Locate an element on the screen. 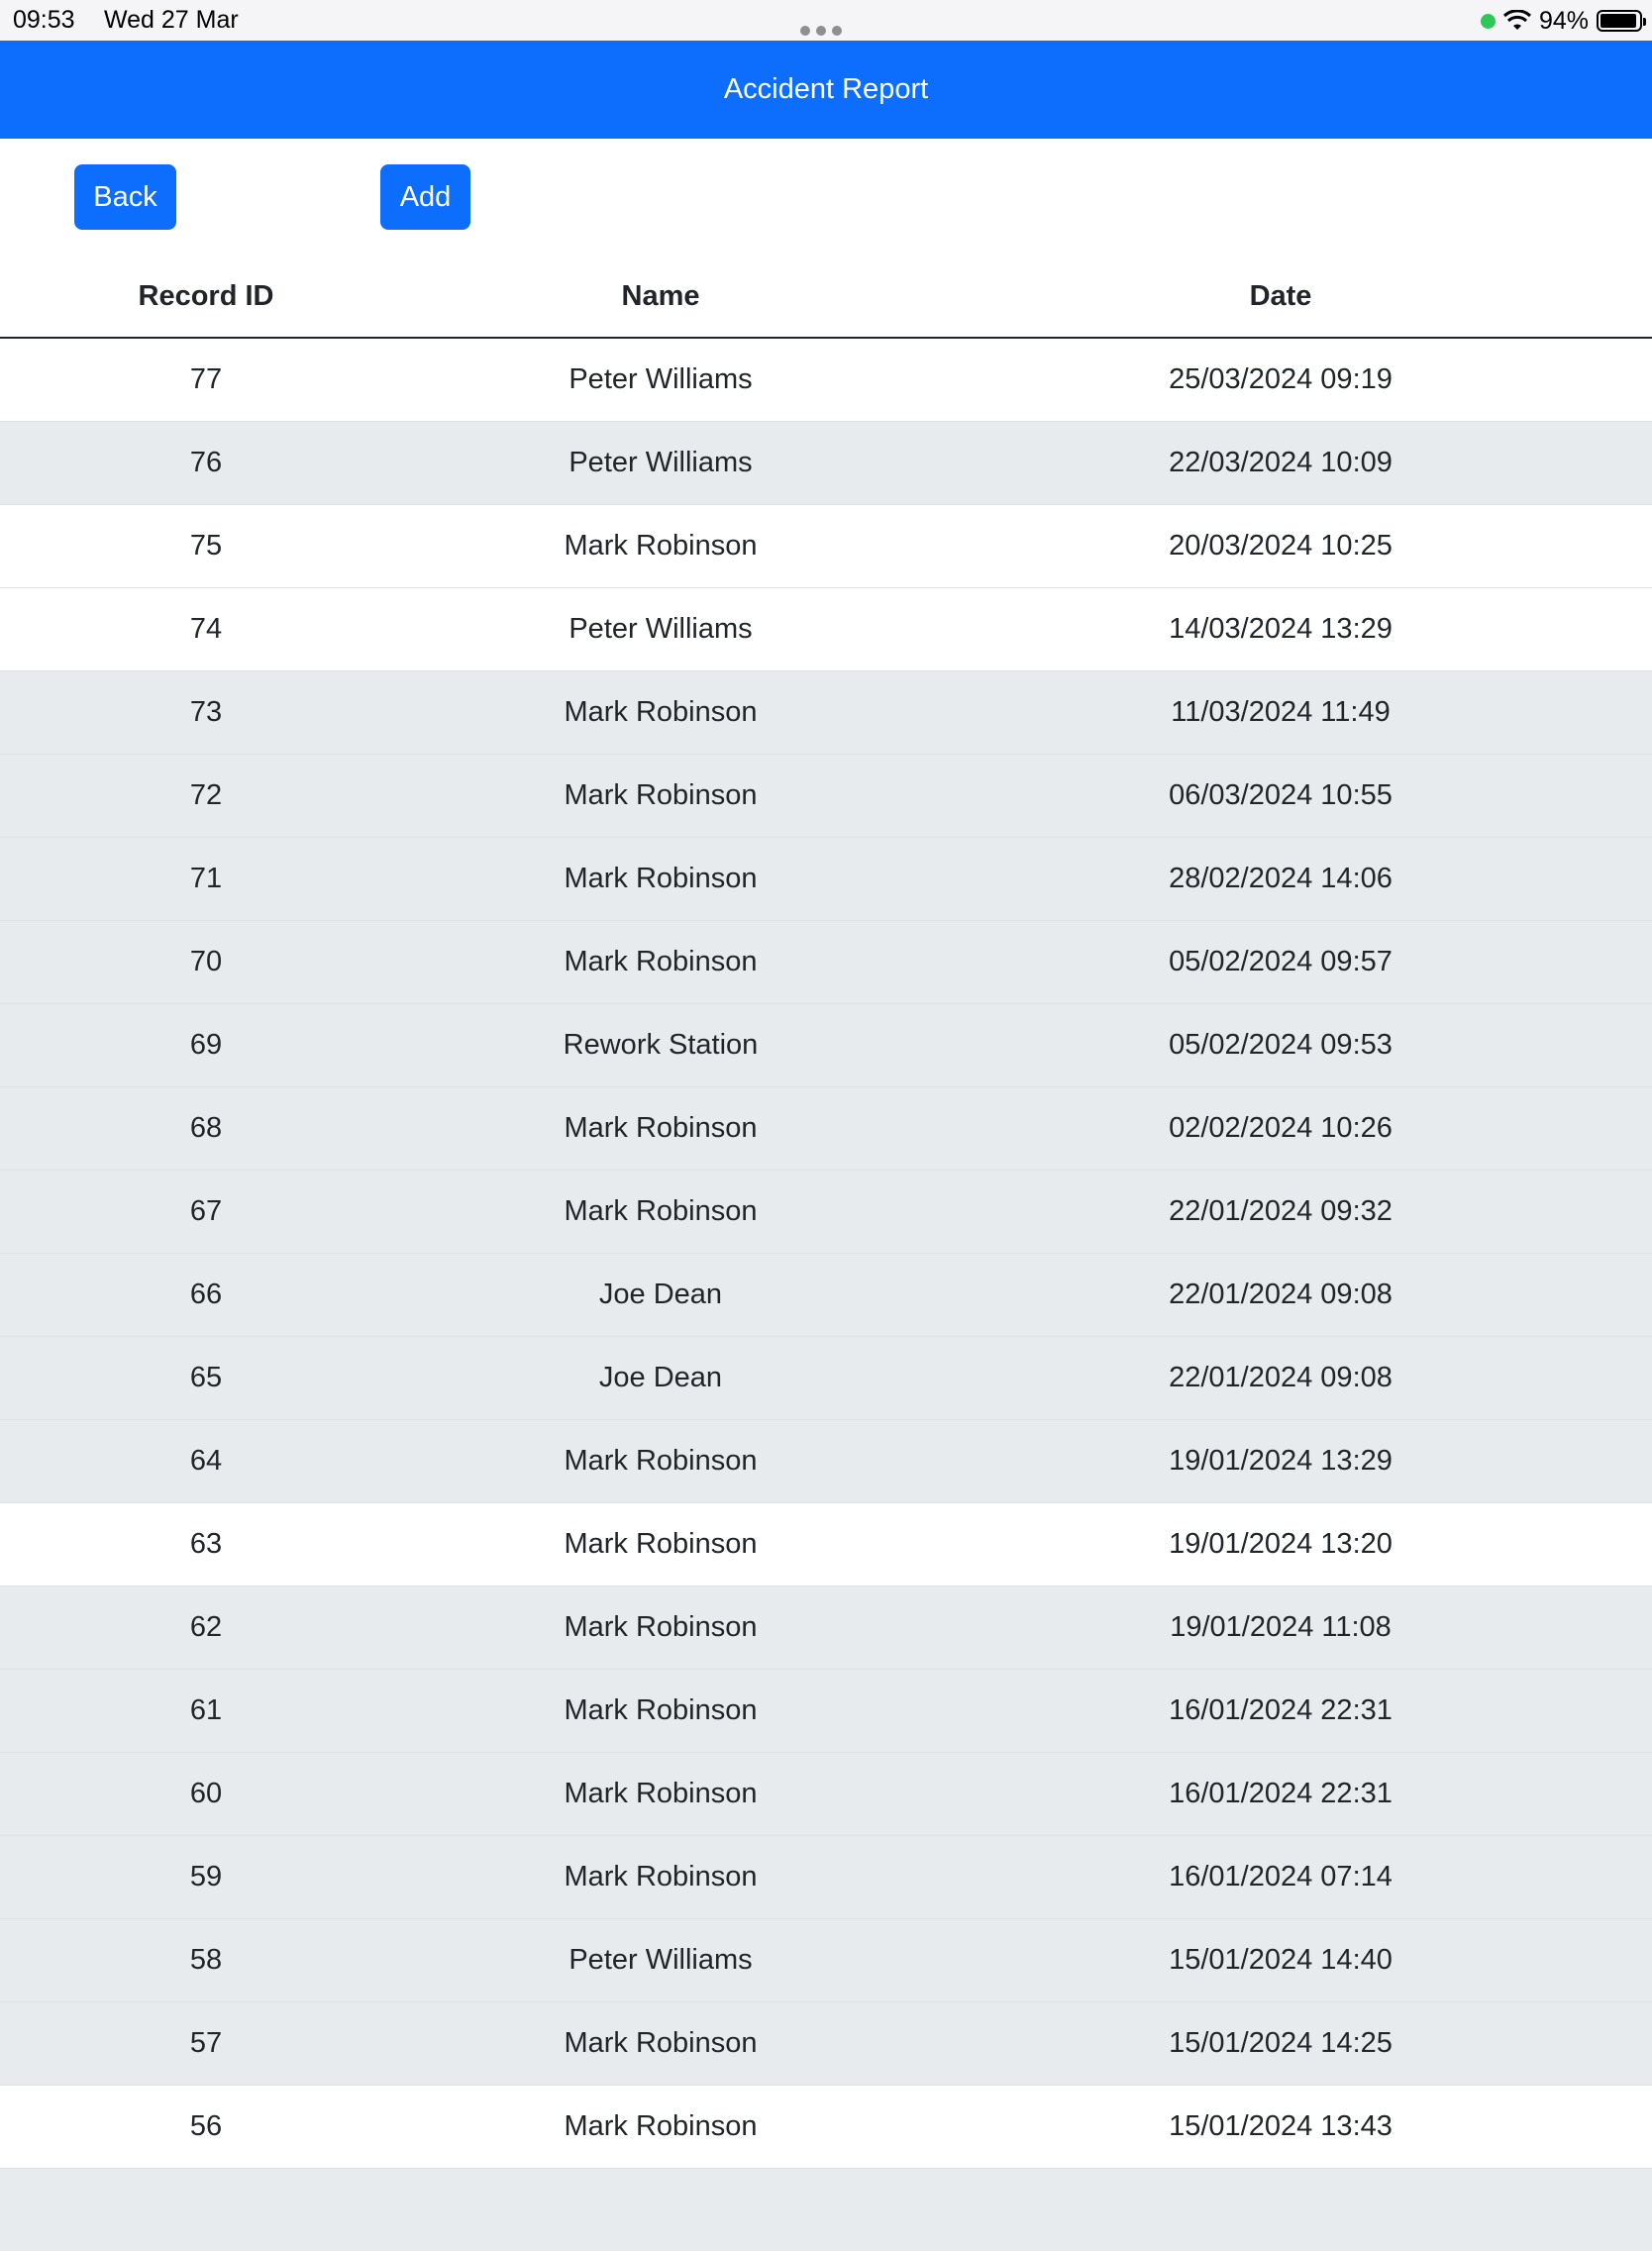  cell-date: 02/02/2024 10:26 is located at coordinates (1281, 1127).